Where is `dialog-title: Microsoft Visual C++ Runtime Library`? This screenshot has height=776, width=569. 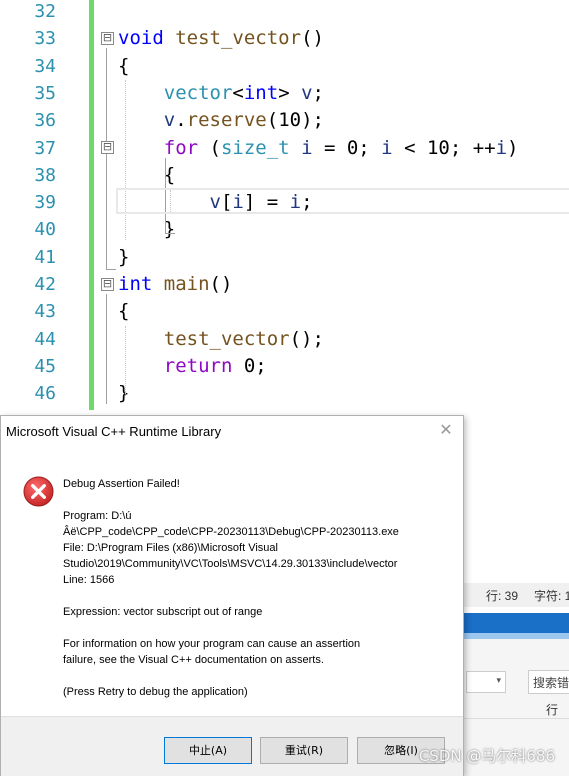 dialog-title: Microsoft Visual C++ Runtime Library is located at coordinates (114, 431).